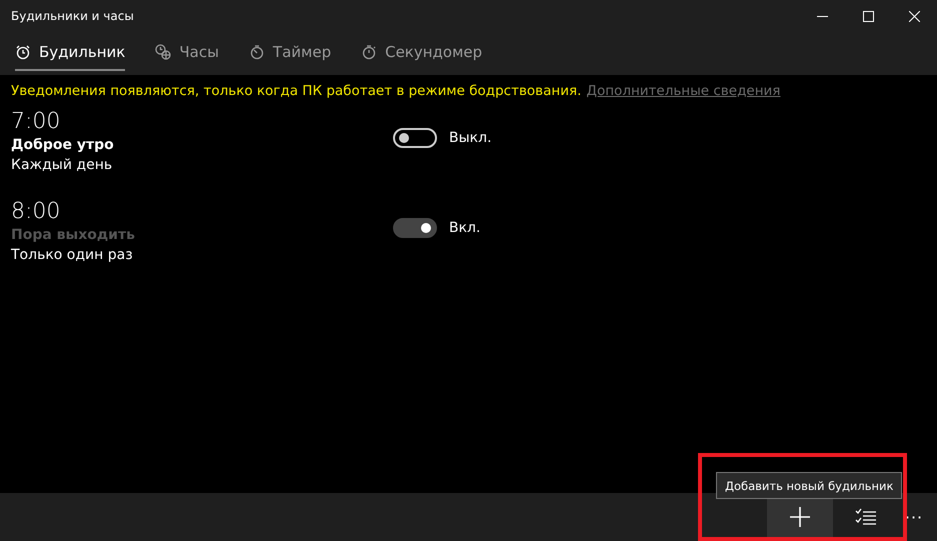  Describe the element at coordinates (36, 122) in the screenshot. I see `alarm-time: 7:00` at that location.